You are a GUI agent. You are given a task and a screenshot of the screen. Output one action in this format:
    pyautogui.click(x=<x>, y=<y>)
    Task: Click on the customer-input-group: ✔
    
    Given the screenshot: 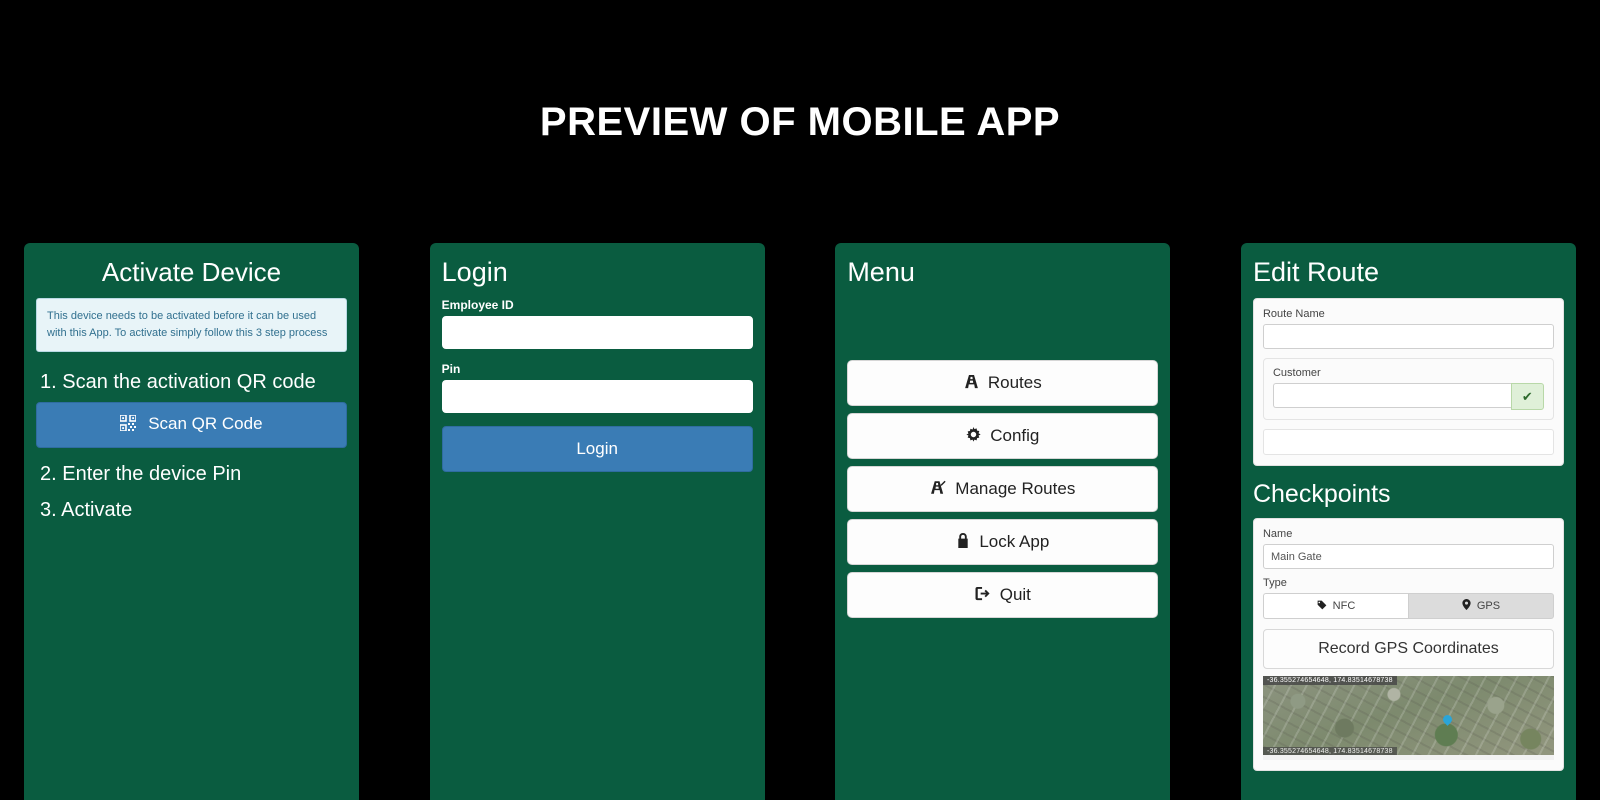 What is the action you would take?
    pyautogui.click(x=1408, y=396)
    